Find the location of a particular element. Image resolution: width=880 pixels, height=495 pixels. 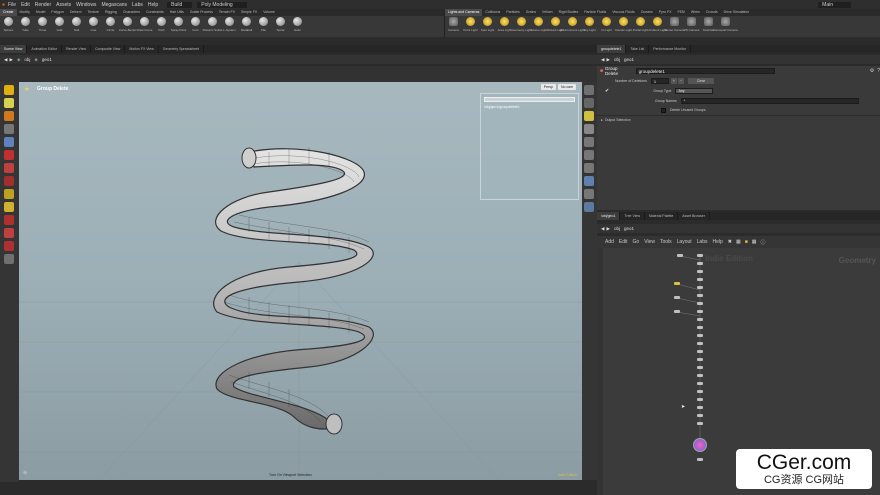

menu-edit: Edit is located at coordinates (25, 5).